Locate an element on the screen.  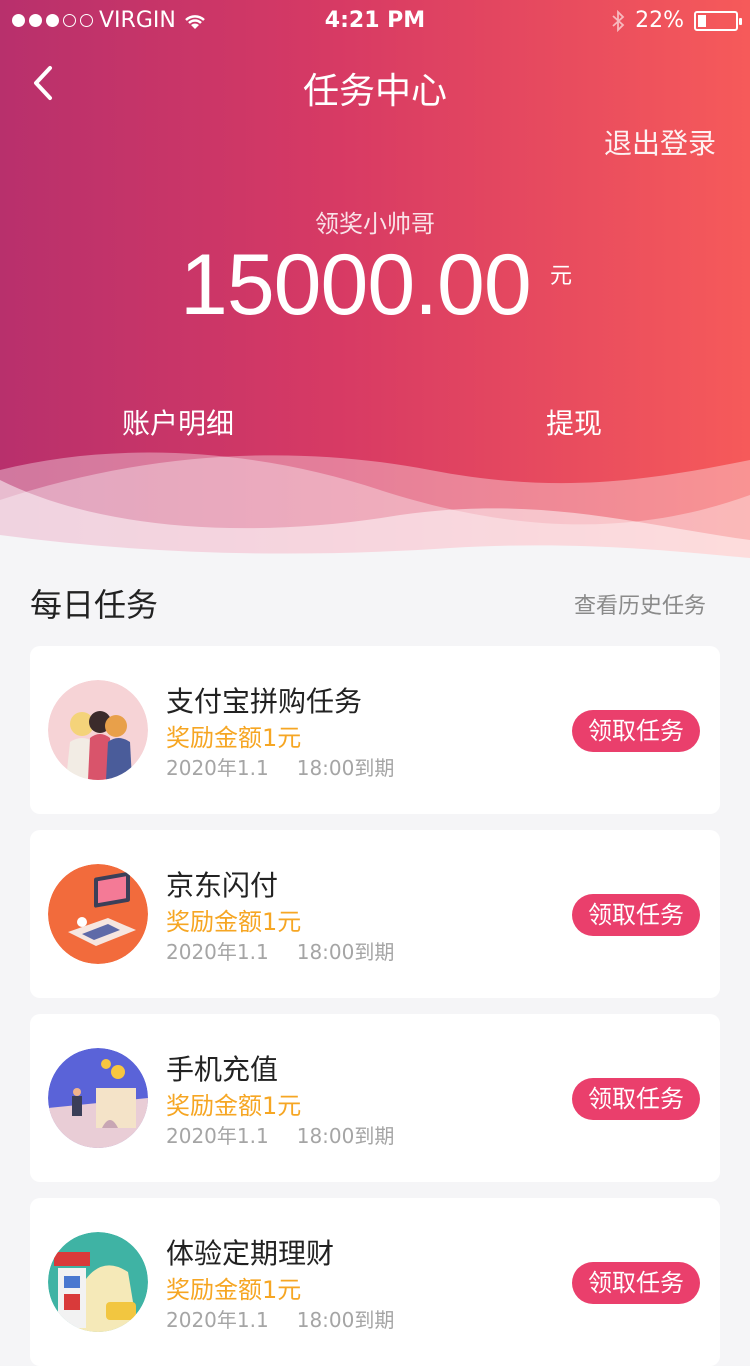
balance-amount: 15000.00 is located at coordinates (356, 285).